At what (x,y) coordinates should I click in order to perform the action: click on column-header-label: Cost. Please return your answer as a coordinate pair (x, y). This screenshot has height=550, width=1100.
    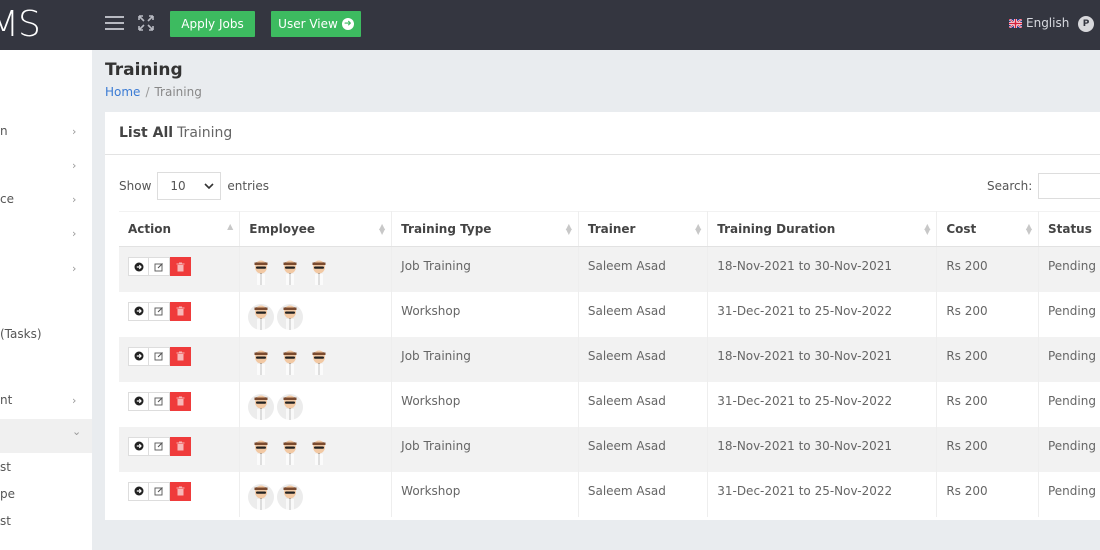
    Looking at the image, I should click on (961, 229).